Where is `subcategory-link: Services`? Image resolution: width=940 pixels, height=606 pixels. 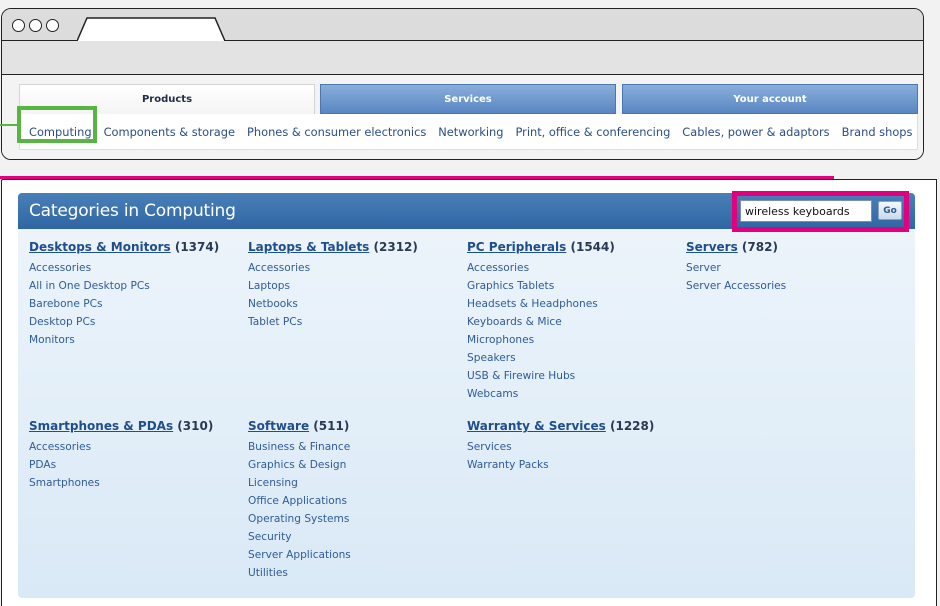 subcategory-link: Services is located at coordinates (574, 447).